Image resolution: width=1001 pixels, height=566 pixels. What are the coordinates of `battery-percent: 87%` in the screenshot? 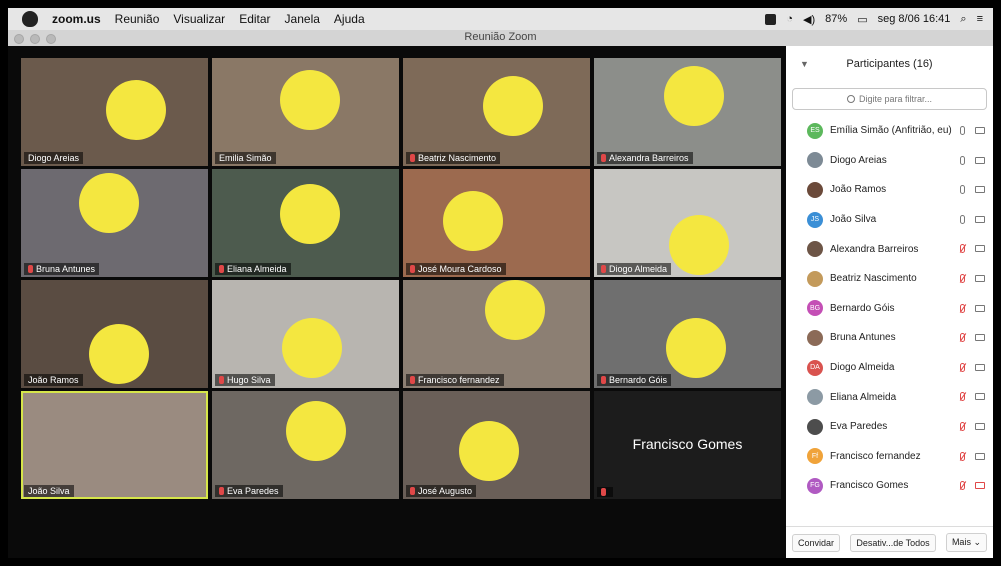 It's located at (836, 19).